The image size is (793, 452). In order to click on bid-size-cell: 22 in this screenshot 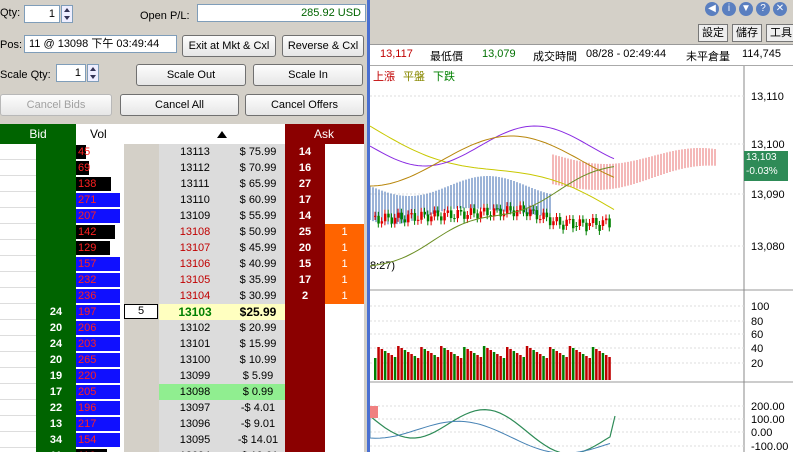, I will do `click(56, 408)`.